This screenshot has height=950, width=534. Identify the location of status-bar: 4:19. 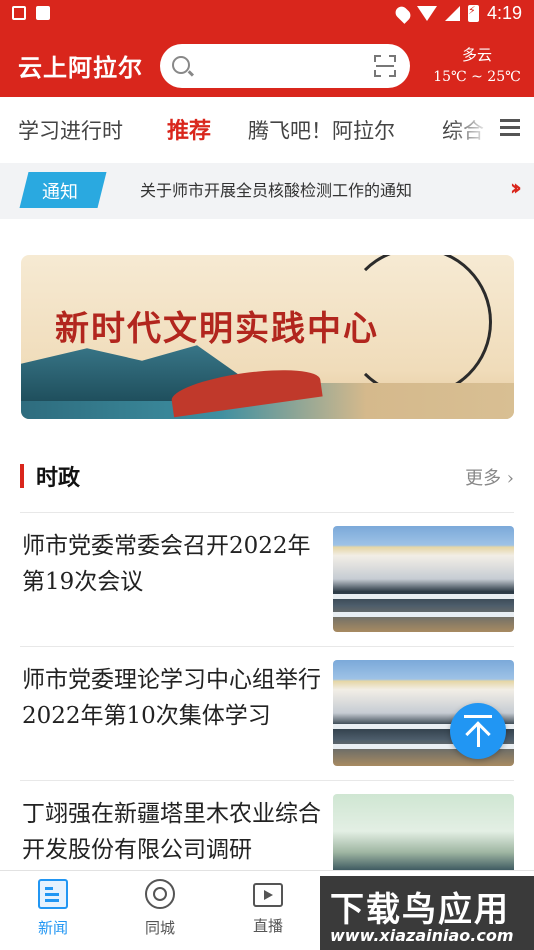
(267, 14).